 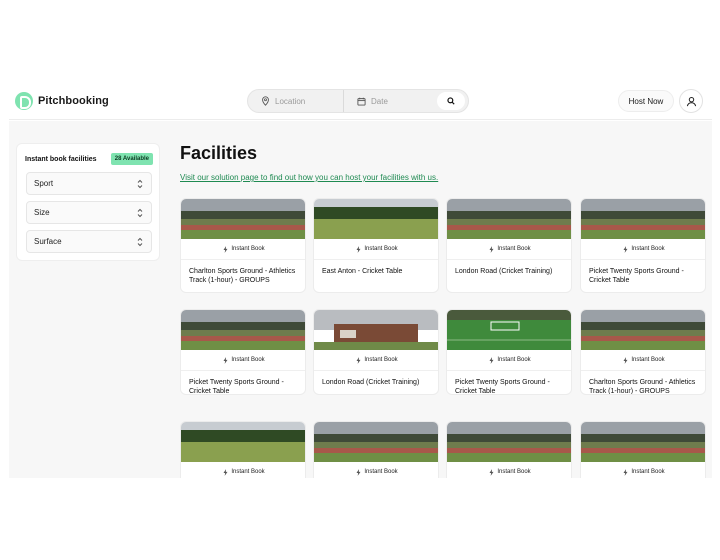 I want to click on search-icon, so click(x=451, y=101).